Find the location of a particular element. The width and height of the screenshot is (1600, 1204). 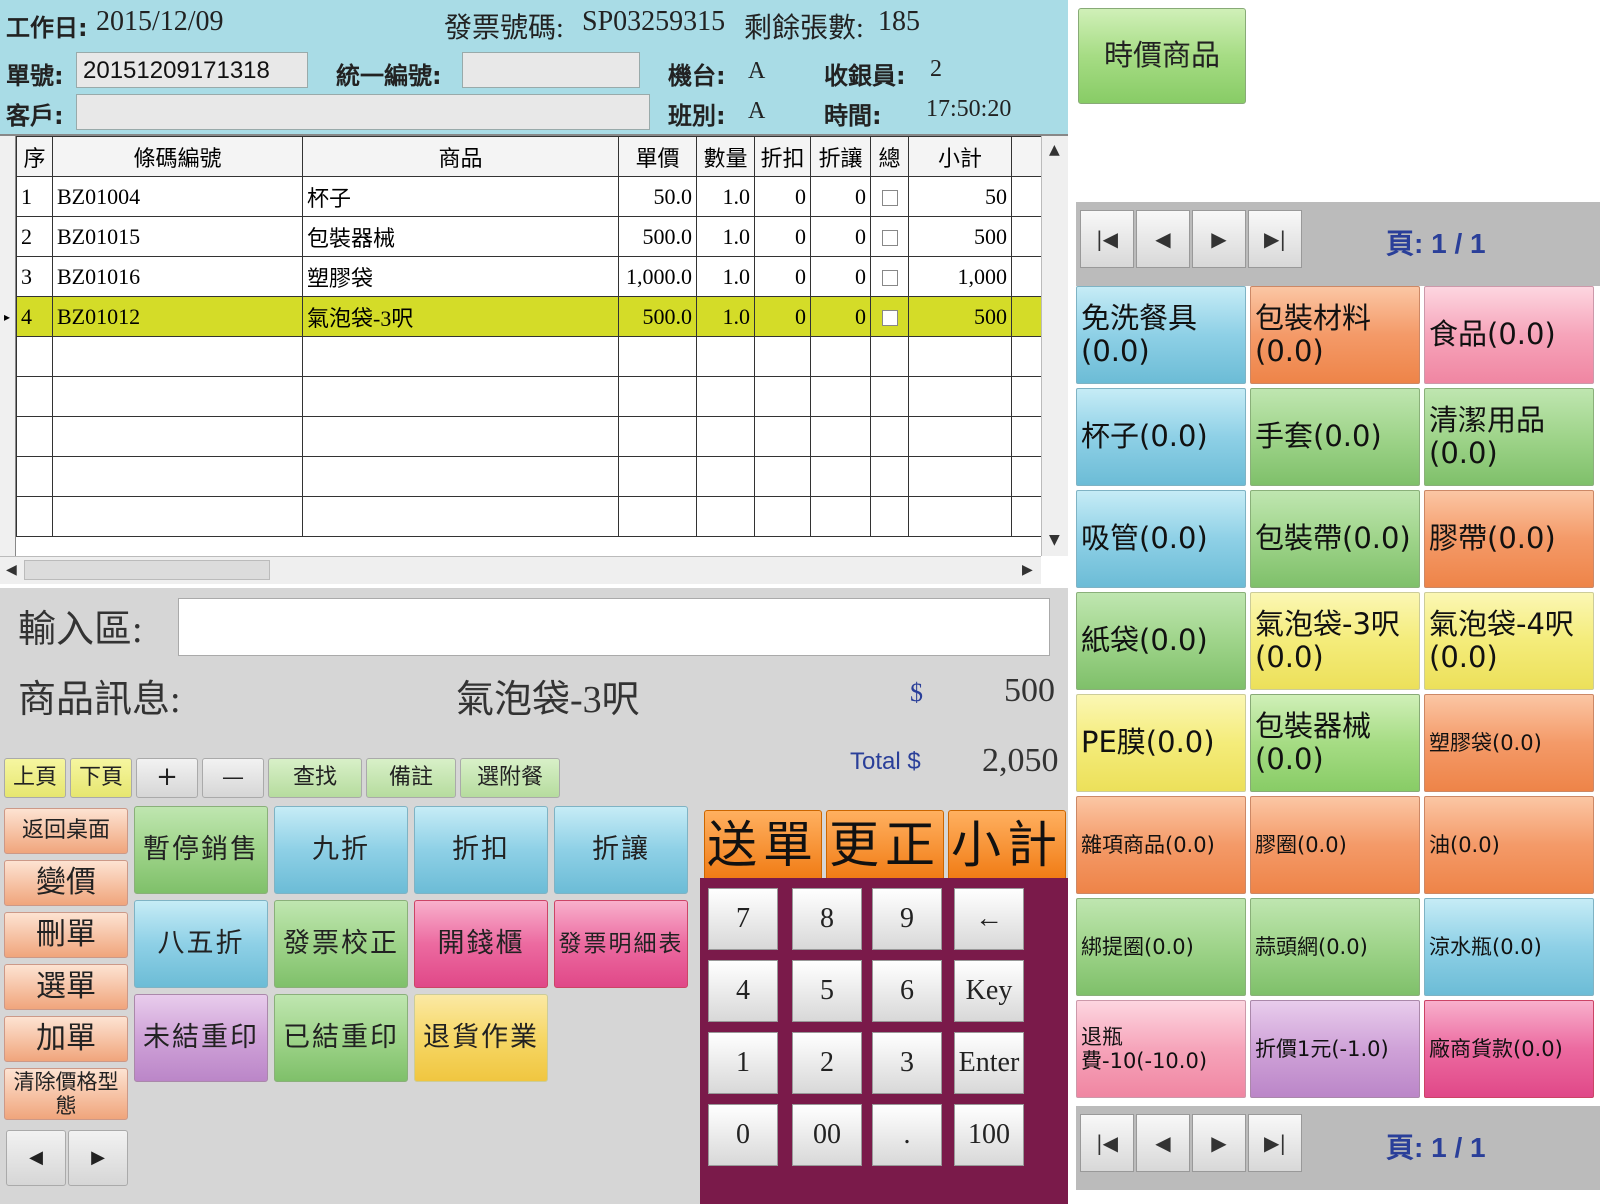

category-button: 塑膠袋(0.0) is located at coordinates (1509, 743).